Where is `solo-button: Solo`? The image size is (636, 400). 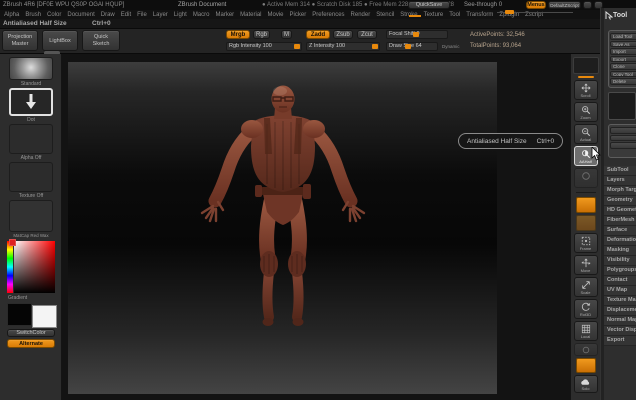
solo-button: Solo is located at coordinates (585, 384).